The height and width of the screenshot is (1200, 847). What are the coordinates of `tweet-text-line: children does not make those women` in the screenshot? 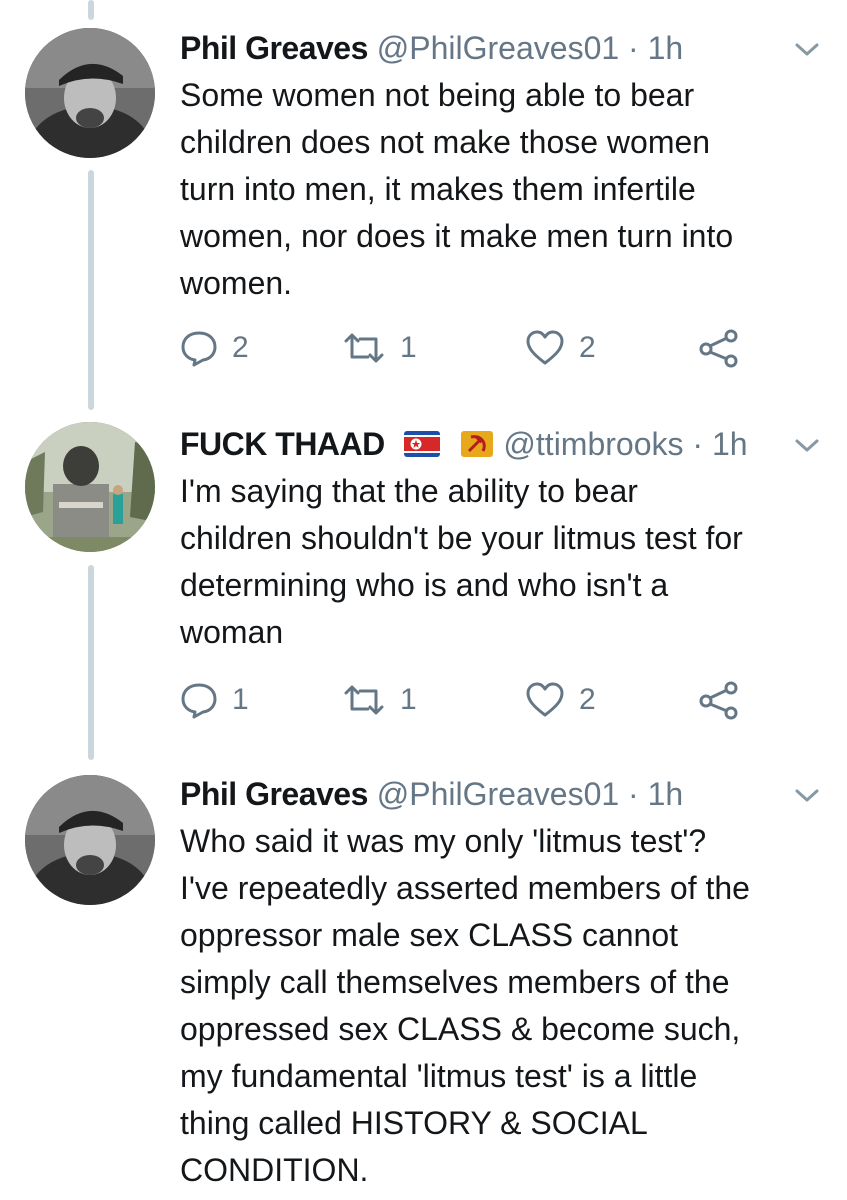 It's located at (445, 142).